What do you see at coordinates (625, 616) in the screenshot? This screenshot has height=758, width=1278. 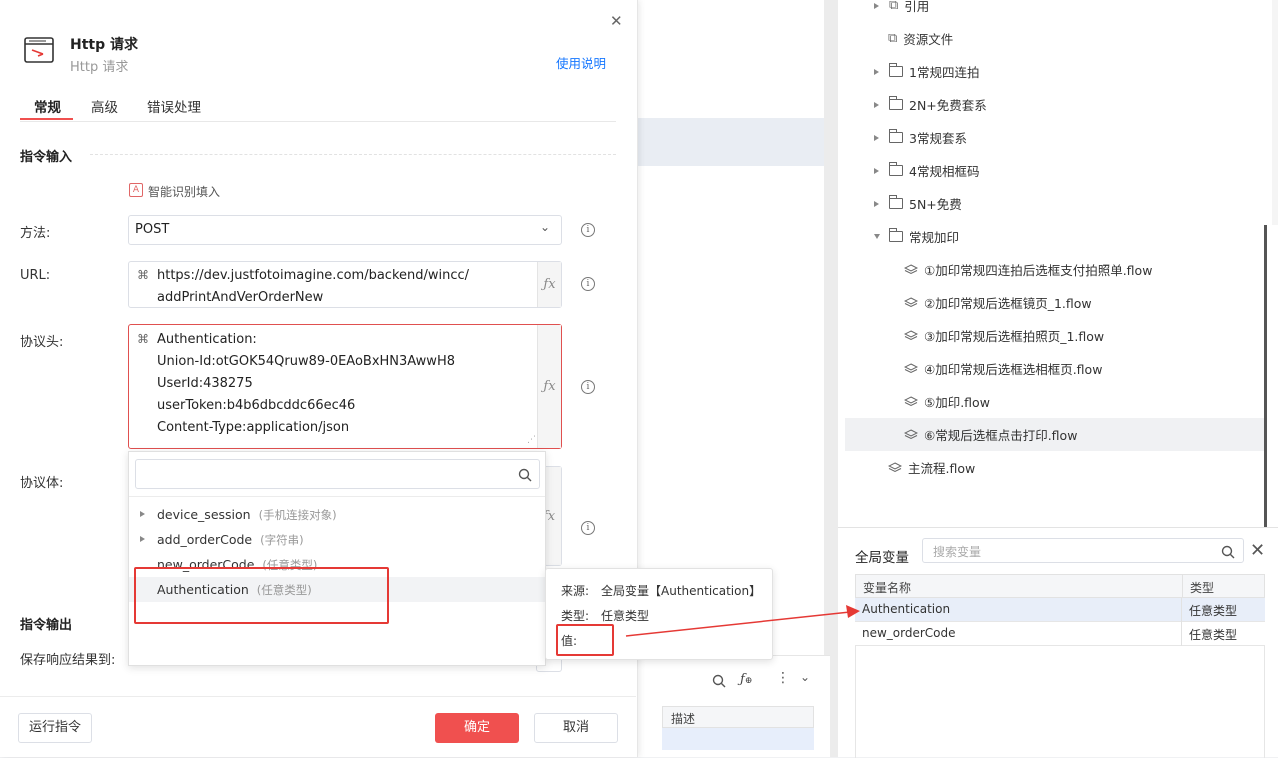 I see `tooltip-type-value: 任意类型` at bounding box center [625, 616].